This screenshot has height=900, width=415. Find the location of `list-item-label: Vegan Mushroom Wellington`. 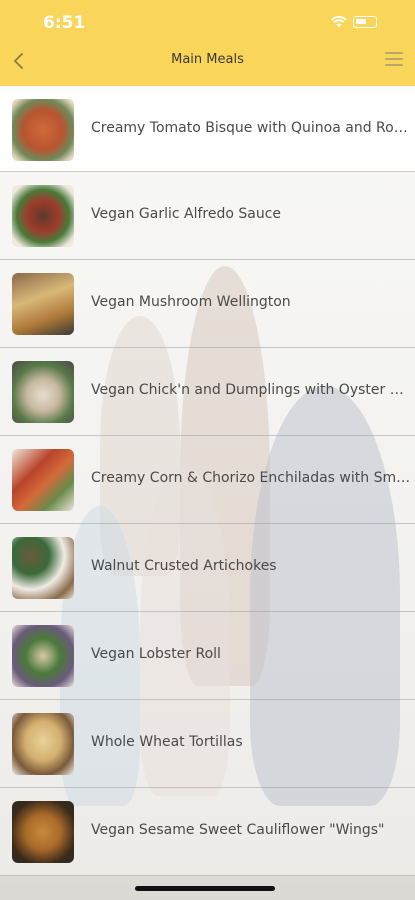

list-item-label: Vegan Mushroom Wellington is located at coordinates (191, 302).